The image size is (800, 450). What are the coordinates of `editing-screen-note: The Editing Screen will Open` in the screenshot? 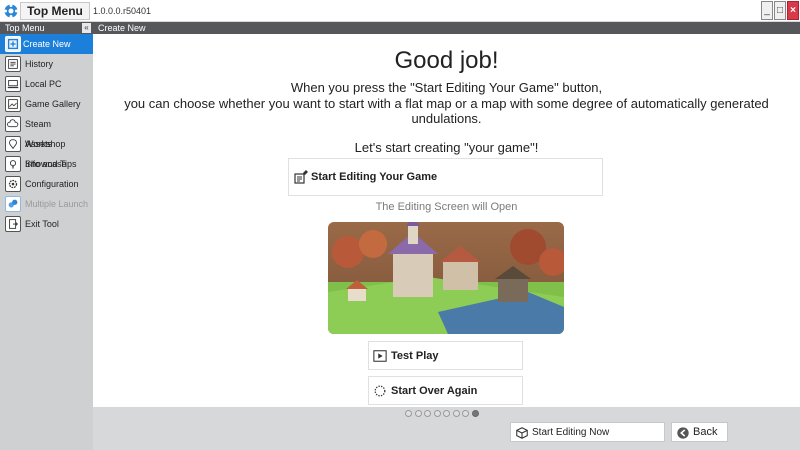 It's located at (446, 207).